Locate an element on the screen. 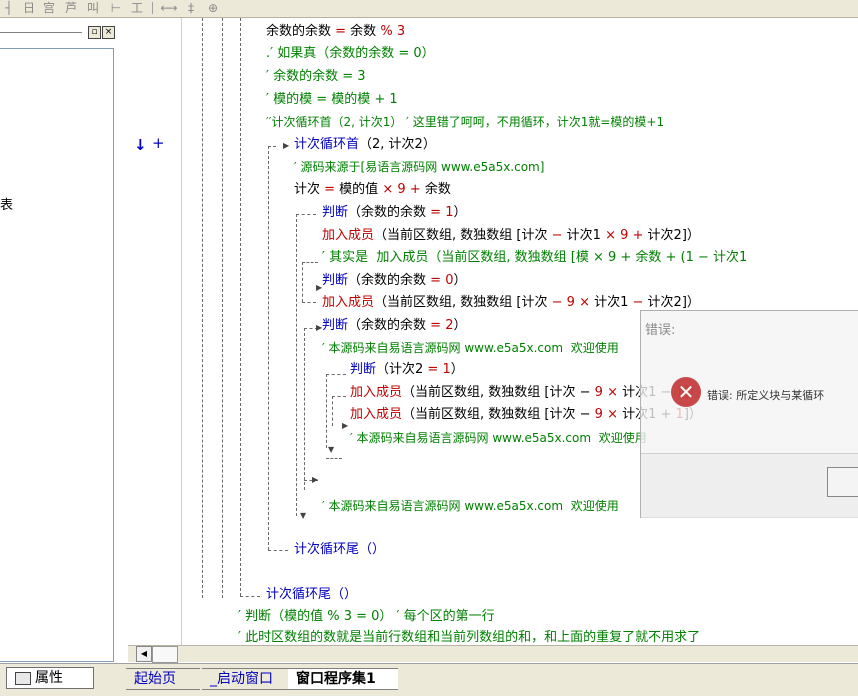 The image size is (858, 696). tab-window-assembly: 窗口程序集1 is located at coordinates (343, 679).